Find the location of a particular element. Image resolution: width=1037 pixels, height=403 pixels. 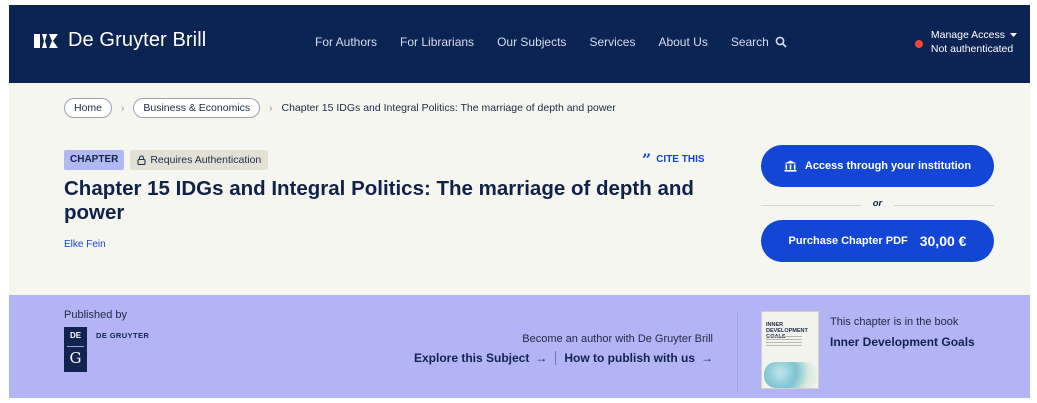

brand-mark-icon is located at coordinates (46, 40).